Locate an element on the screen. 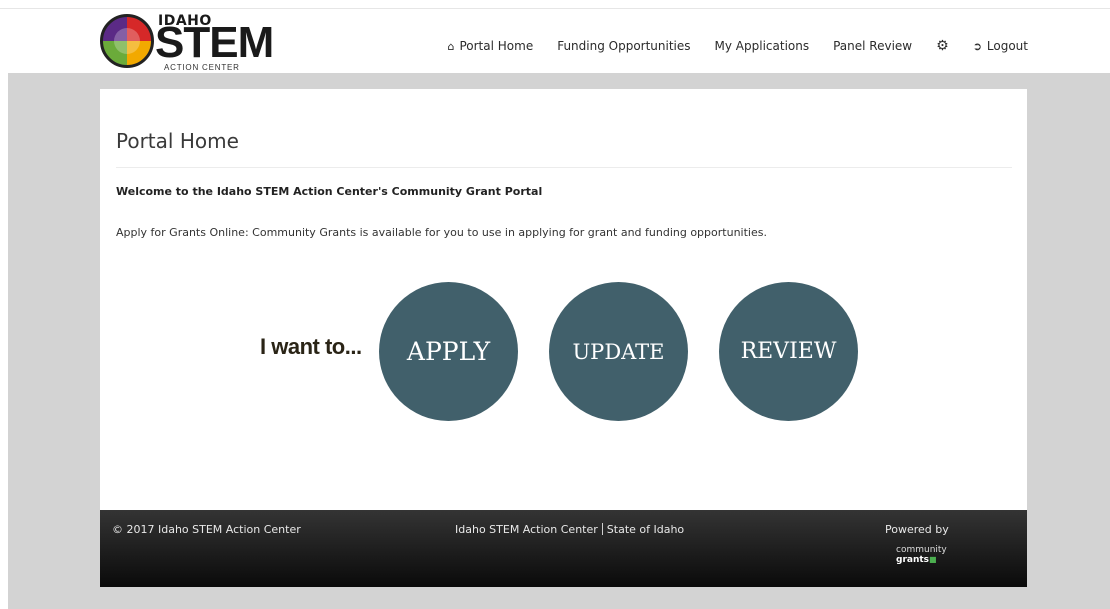  nav-funding-opportunities-label: Funding Opportunities is located at coordinates (624, 46).